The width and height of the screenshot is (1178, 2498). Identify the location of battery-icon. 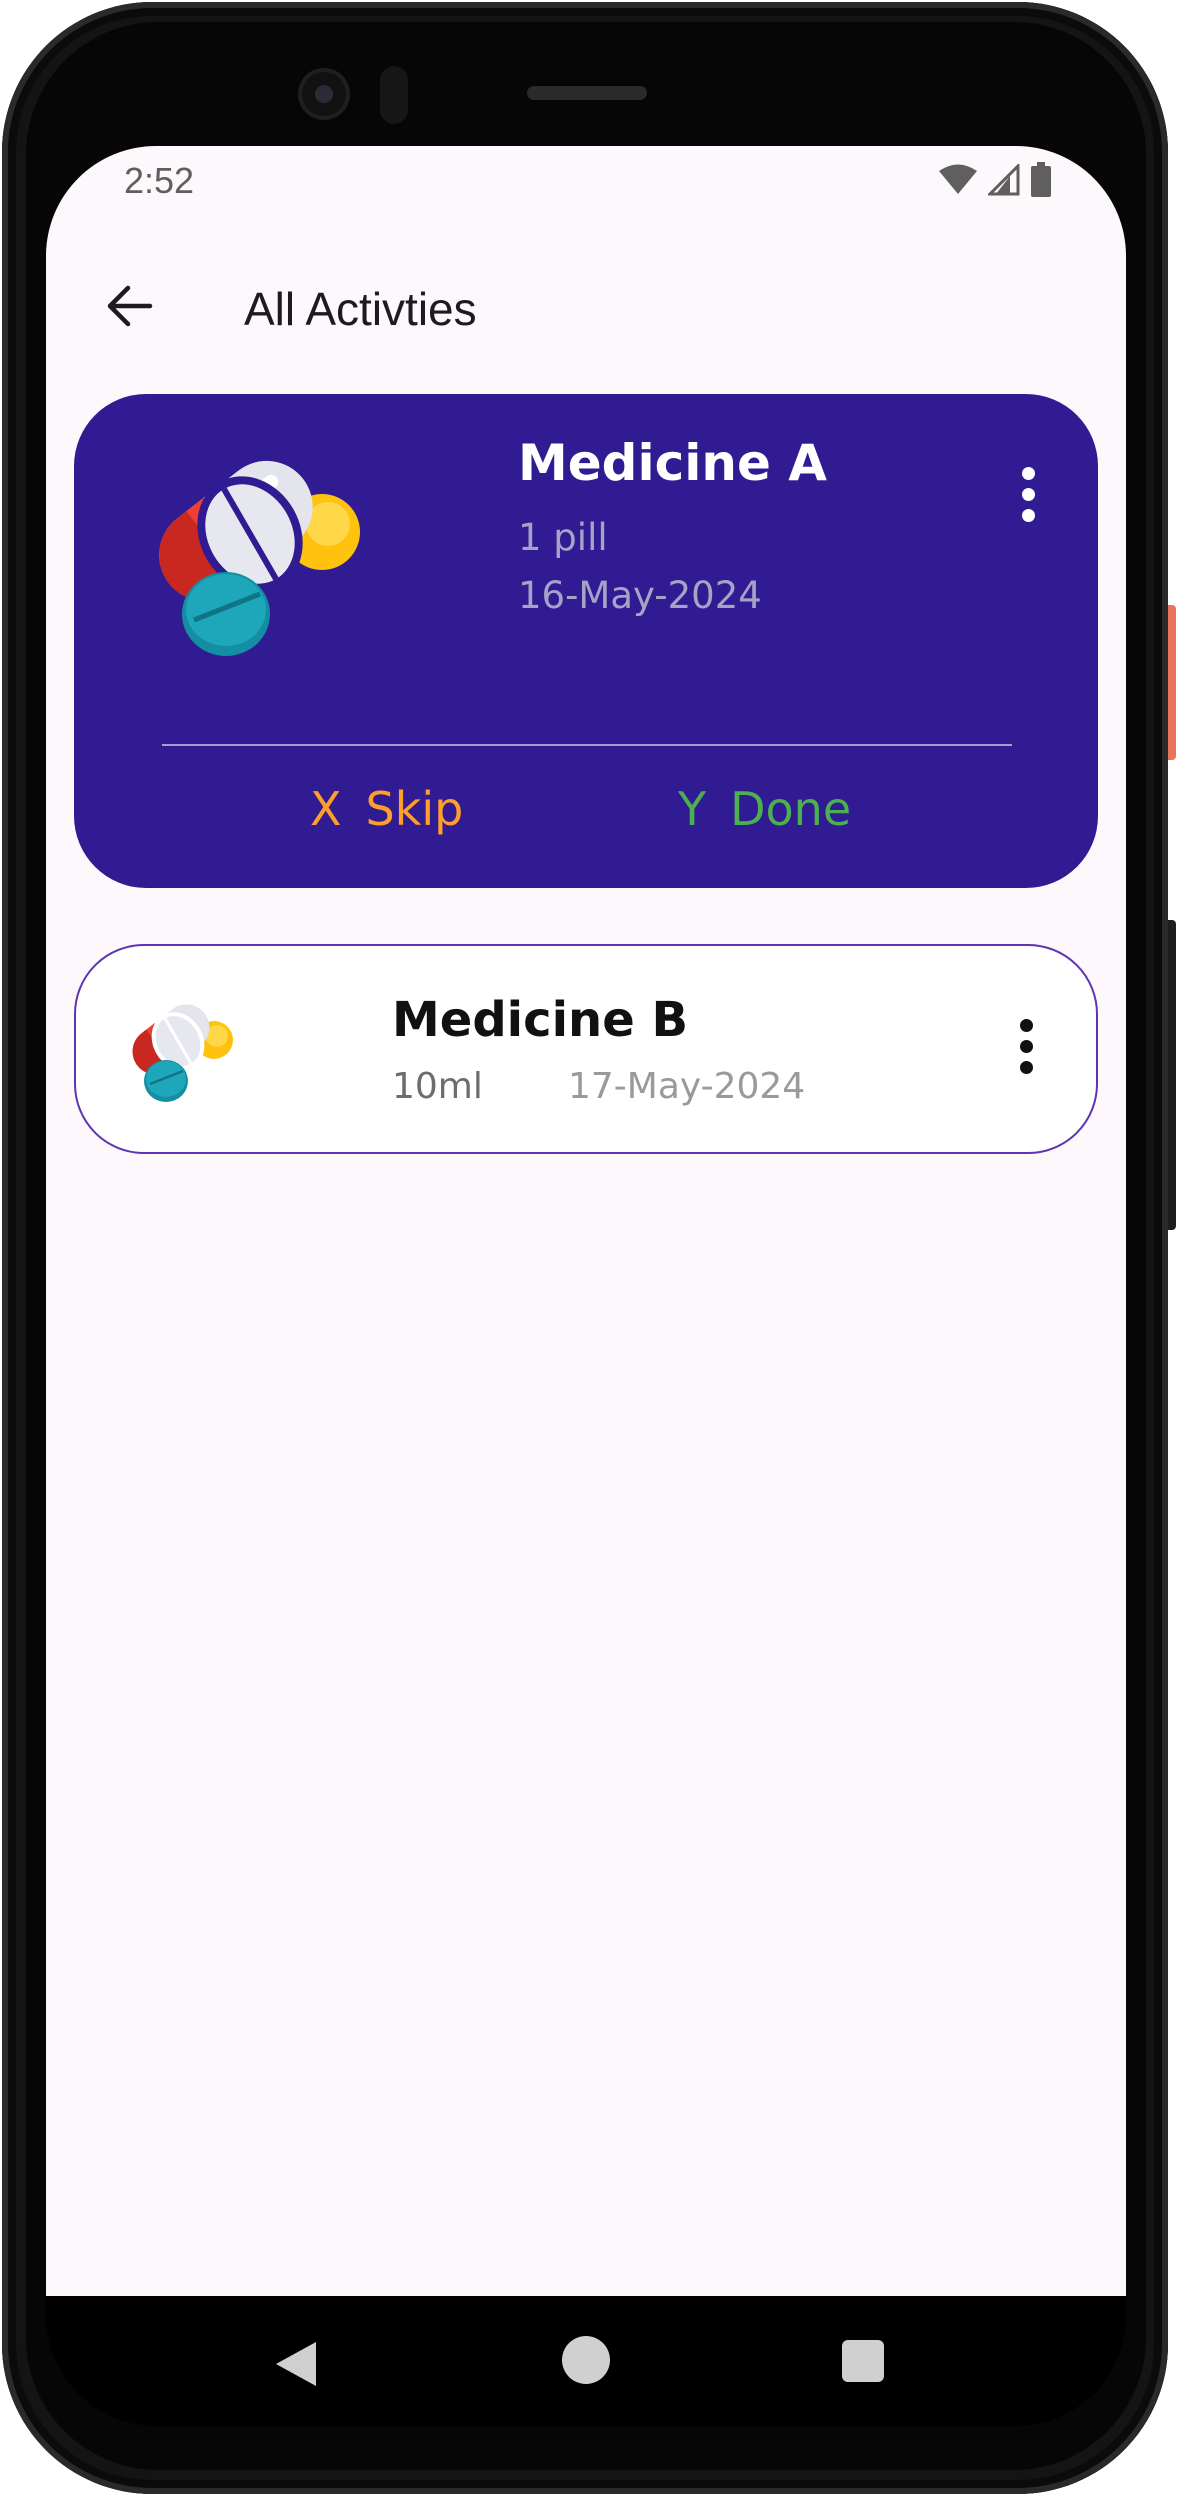
(1041, 179).